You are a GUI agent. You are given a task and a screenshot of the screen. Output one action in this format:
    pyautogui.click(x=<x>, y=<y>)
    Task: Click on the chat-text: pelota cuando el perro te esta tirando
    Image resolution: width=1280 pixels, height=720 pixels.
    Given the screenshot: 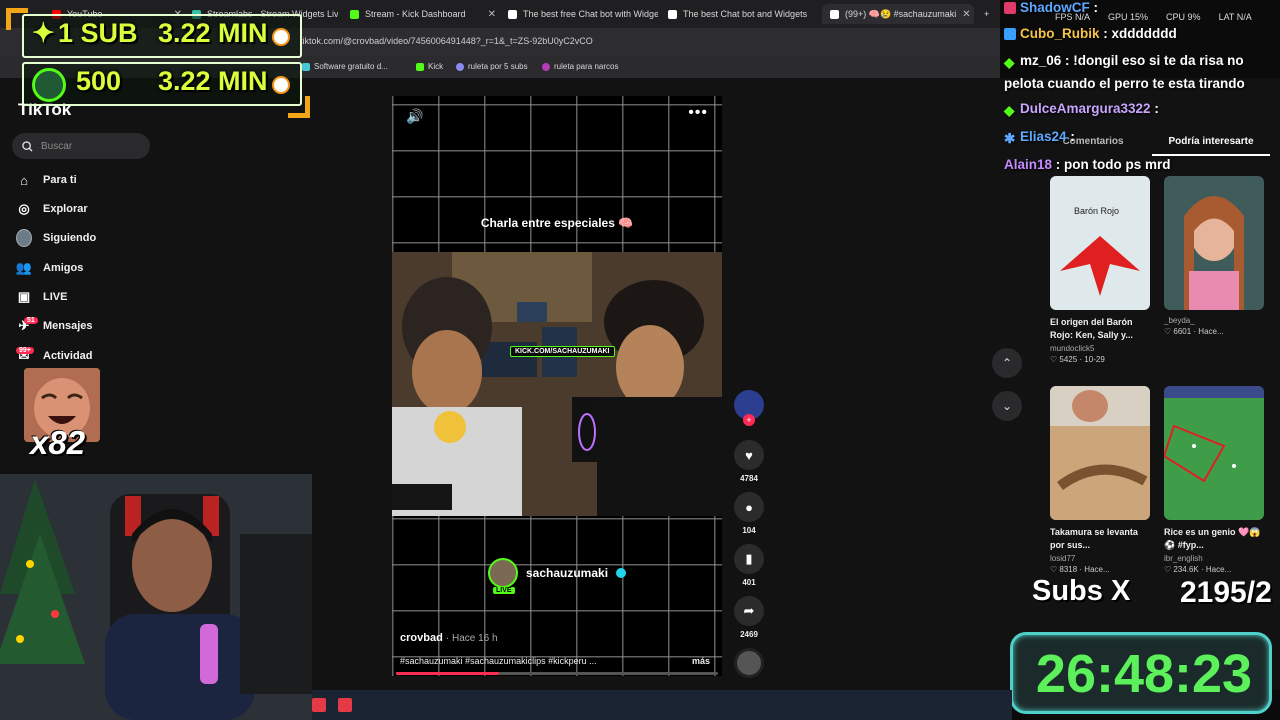 What is the action you would take?
    pyautogui.click(x=1124, y=83)
    